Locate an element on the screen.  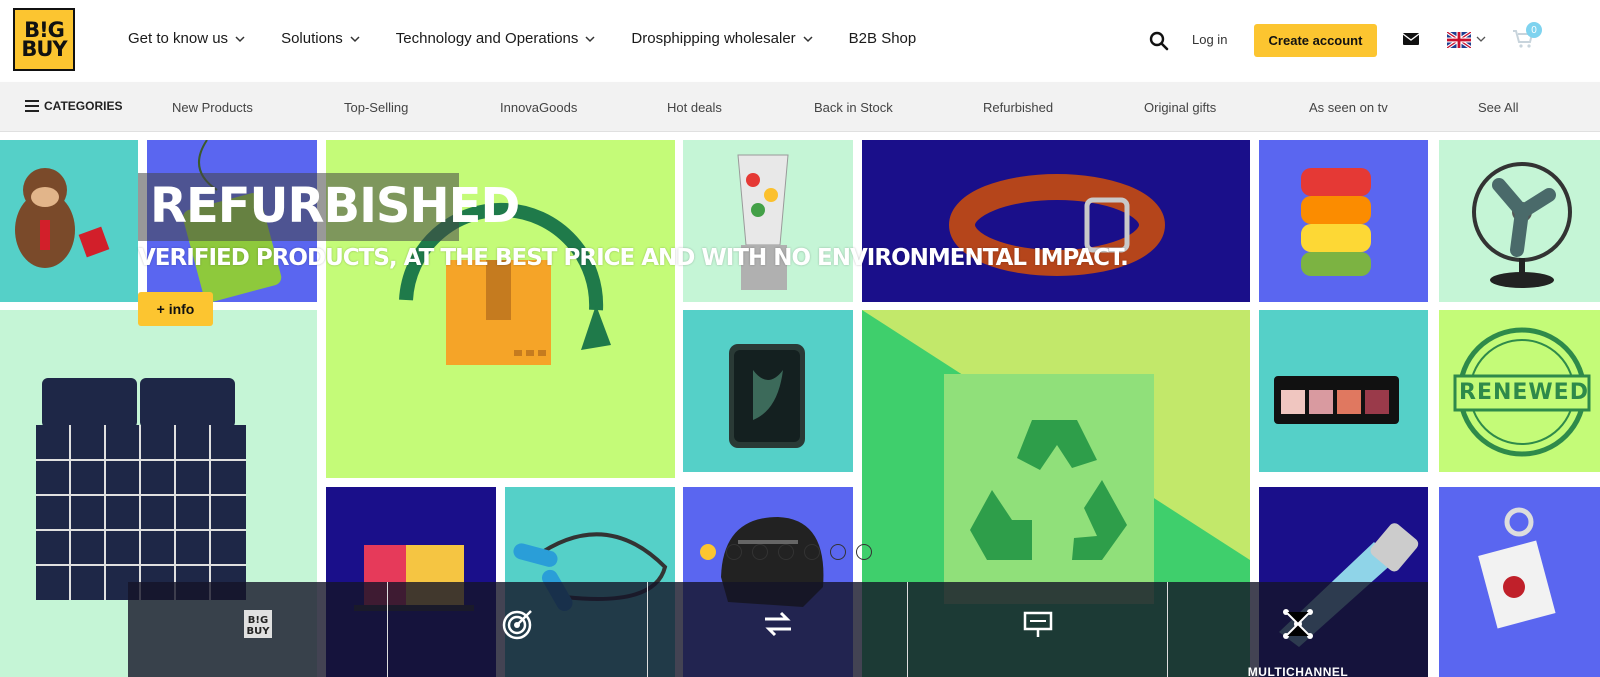
slider-dots is located at coordinates (791, 552).